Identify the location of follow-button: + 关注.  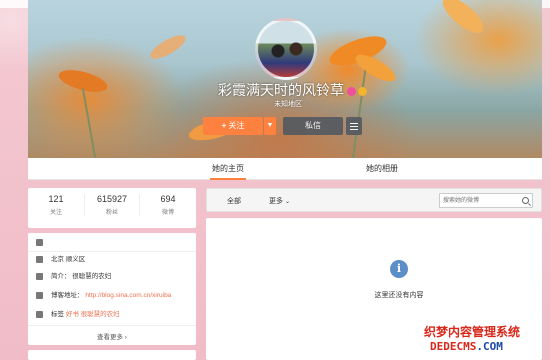
(233, 126).